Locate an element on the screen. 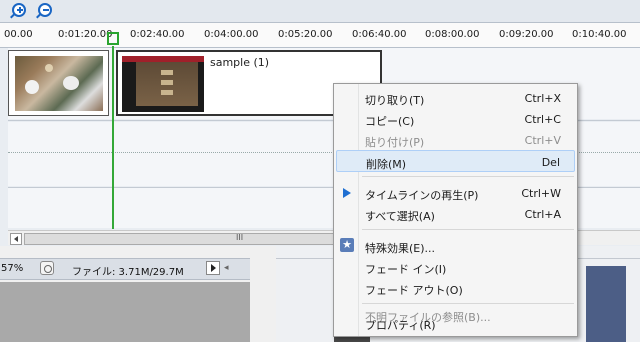 Image resolution: width=640 pixels, height=342 pixels. menu-item-shortcut: Ctrl+C is located at coordinates (542, 119).